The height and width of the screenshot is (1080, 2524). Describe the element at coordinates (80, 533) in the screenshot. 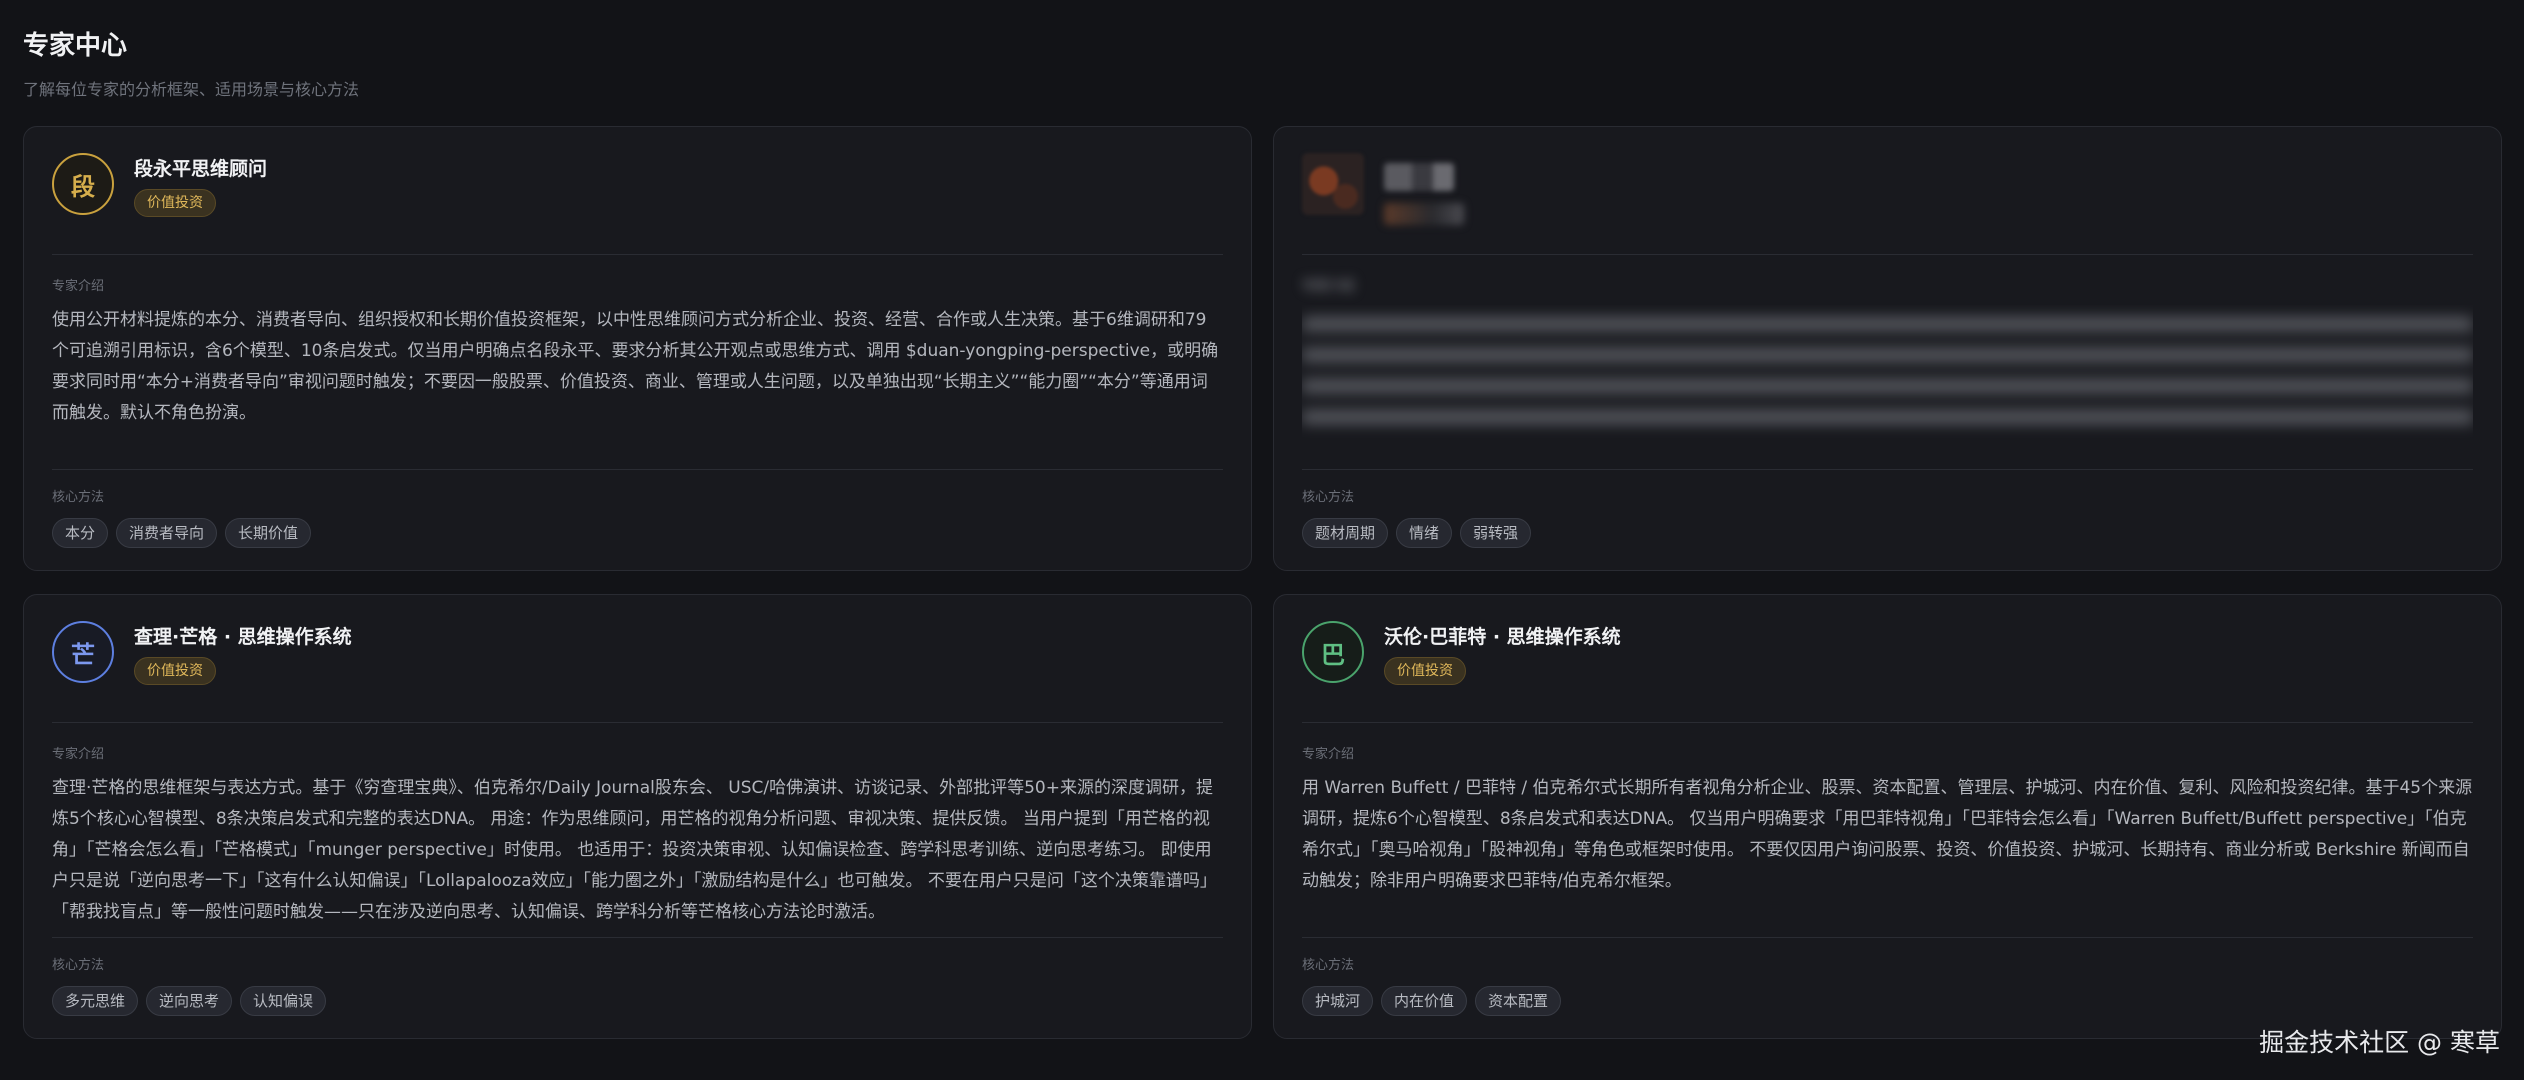

I see `method-chip: 本分` at that location.